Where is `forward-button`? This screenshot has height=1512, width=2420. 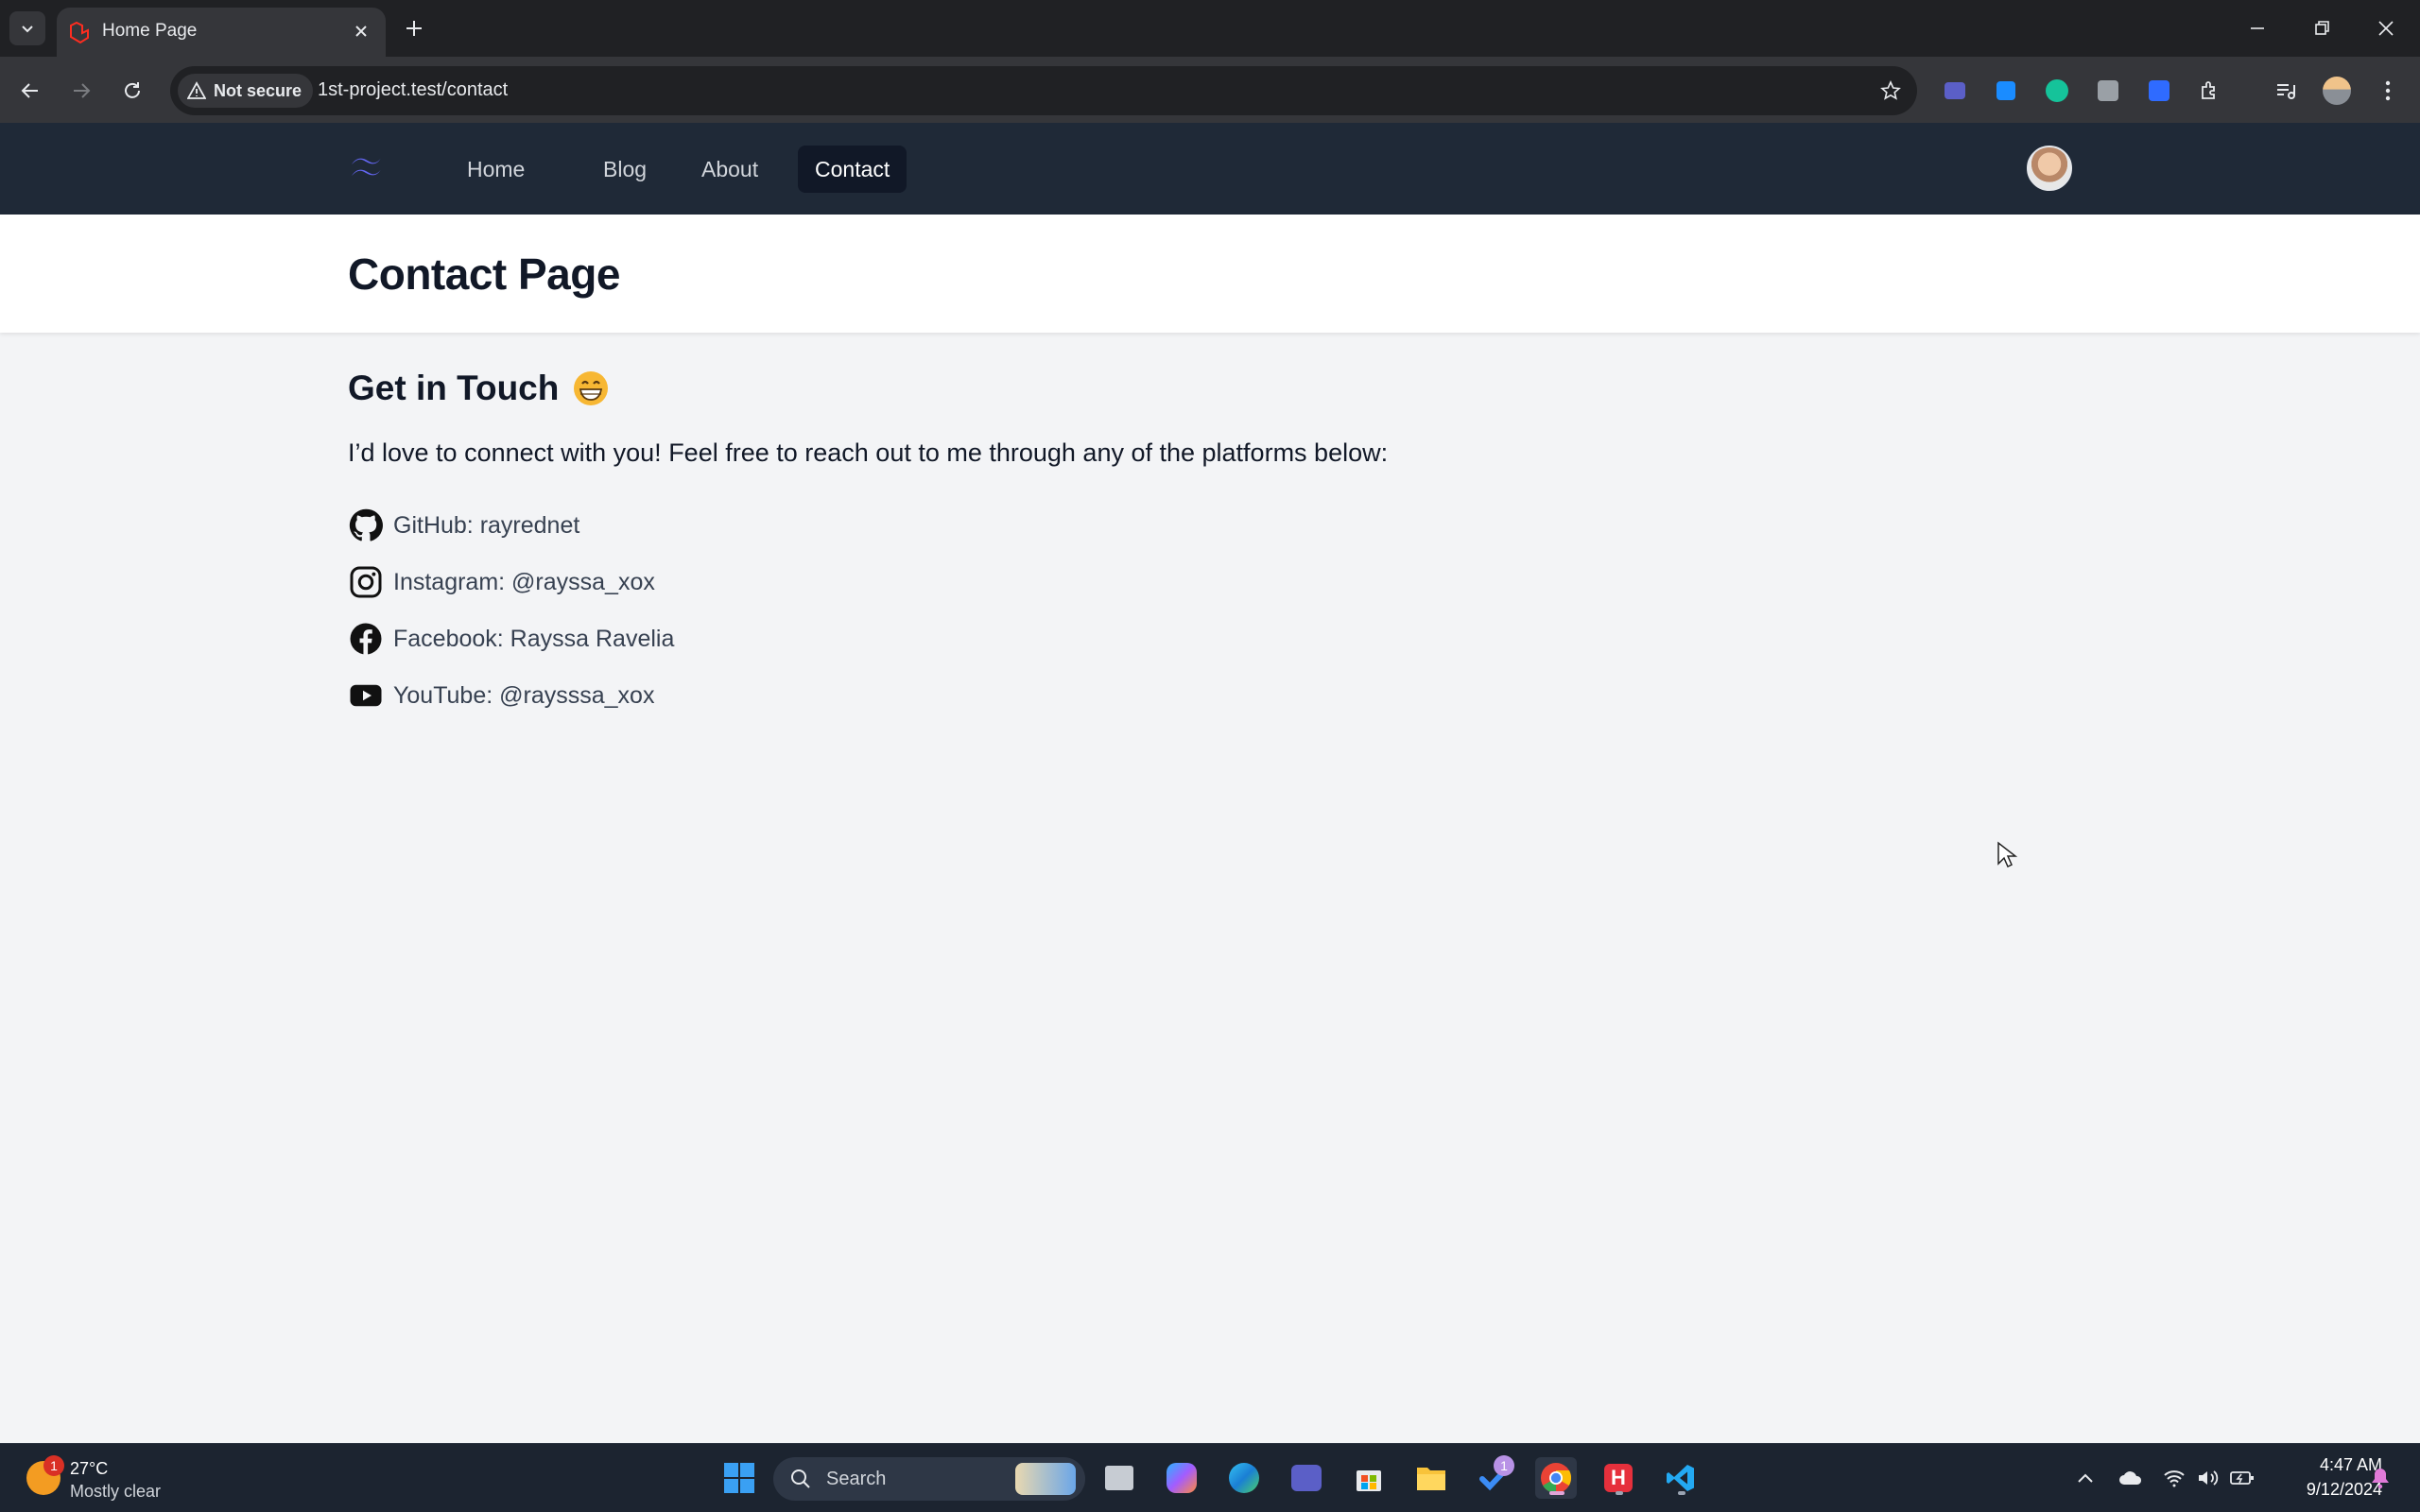
forward-button is located at coordinates (81, 91).